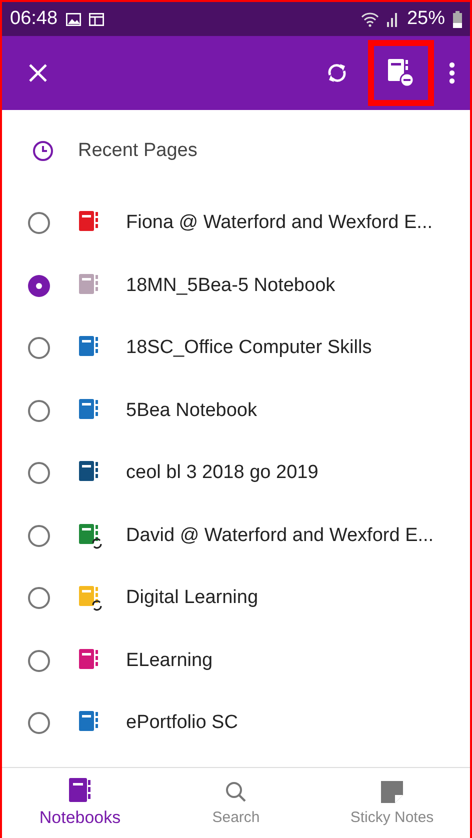 This screenshot has width=472, height=838. Describe the element at coordinates (457, 19) in the screenshot. I see `battery-icon` at that location.